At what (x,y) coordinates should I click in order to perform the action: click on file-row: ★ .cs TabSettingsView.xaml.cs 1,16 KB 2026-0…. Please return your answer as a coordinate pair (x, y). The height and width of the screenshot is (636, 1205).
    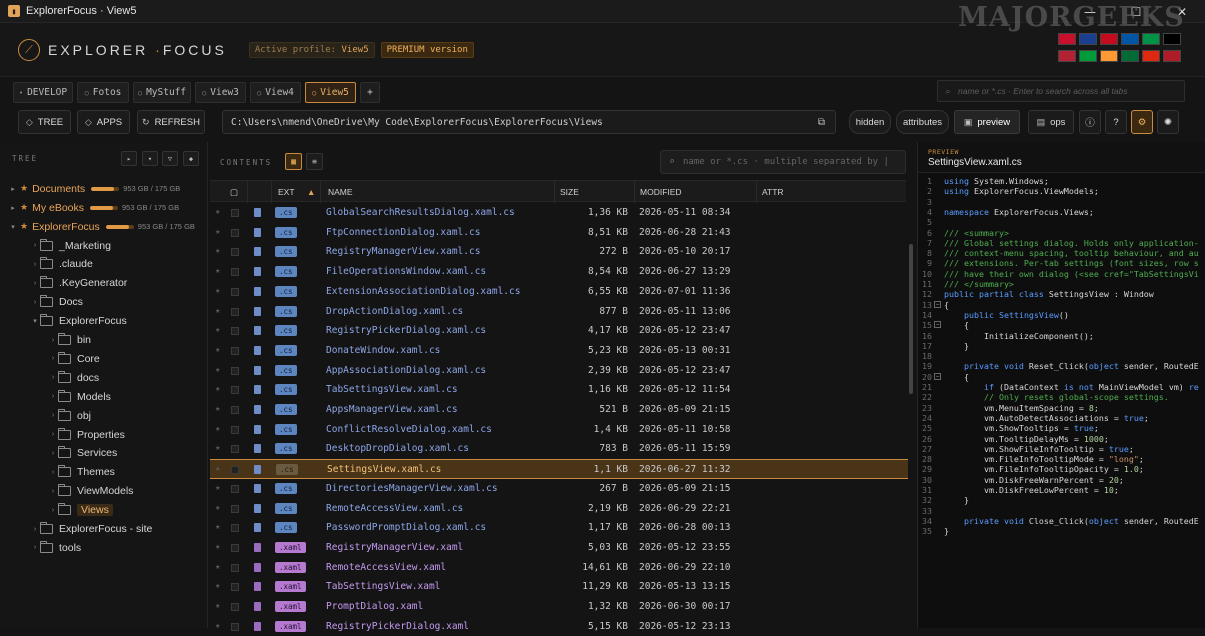
    Looking at the image, I should click on (559, 390).